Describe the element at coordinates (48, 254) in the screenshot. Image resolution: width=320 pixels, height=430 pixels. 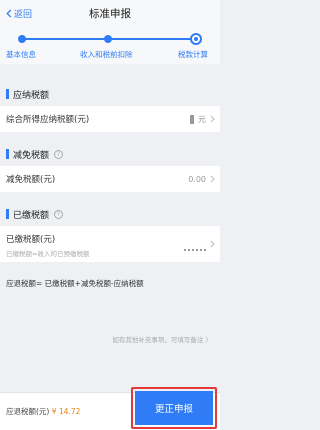
I see `row-sublabel: 已缴税额=收入的已预缴税额` at that location.